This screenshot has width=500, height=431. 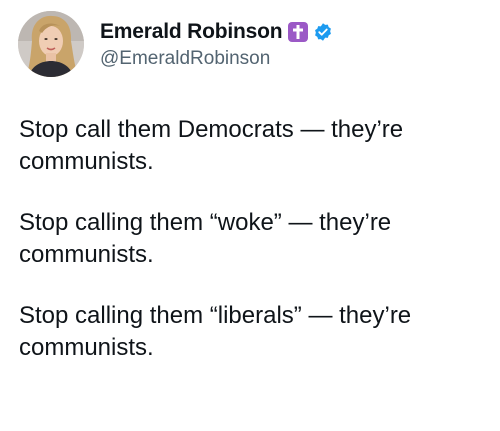 I want to click on avatar-image, so click(x=51, y=44).